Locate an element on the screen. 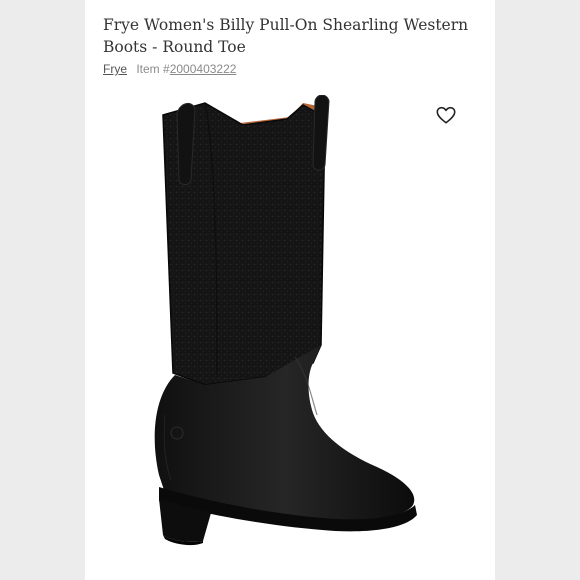 Image resolution: width=580 pixels, height=580 pixels. brand-link: Frye is located at coordinates (115, 69).